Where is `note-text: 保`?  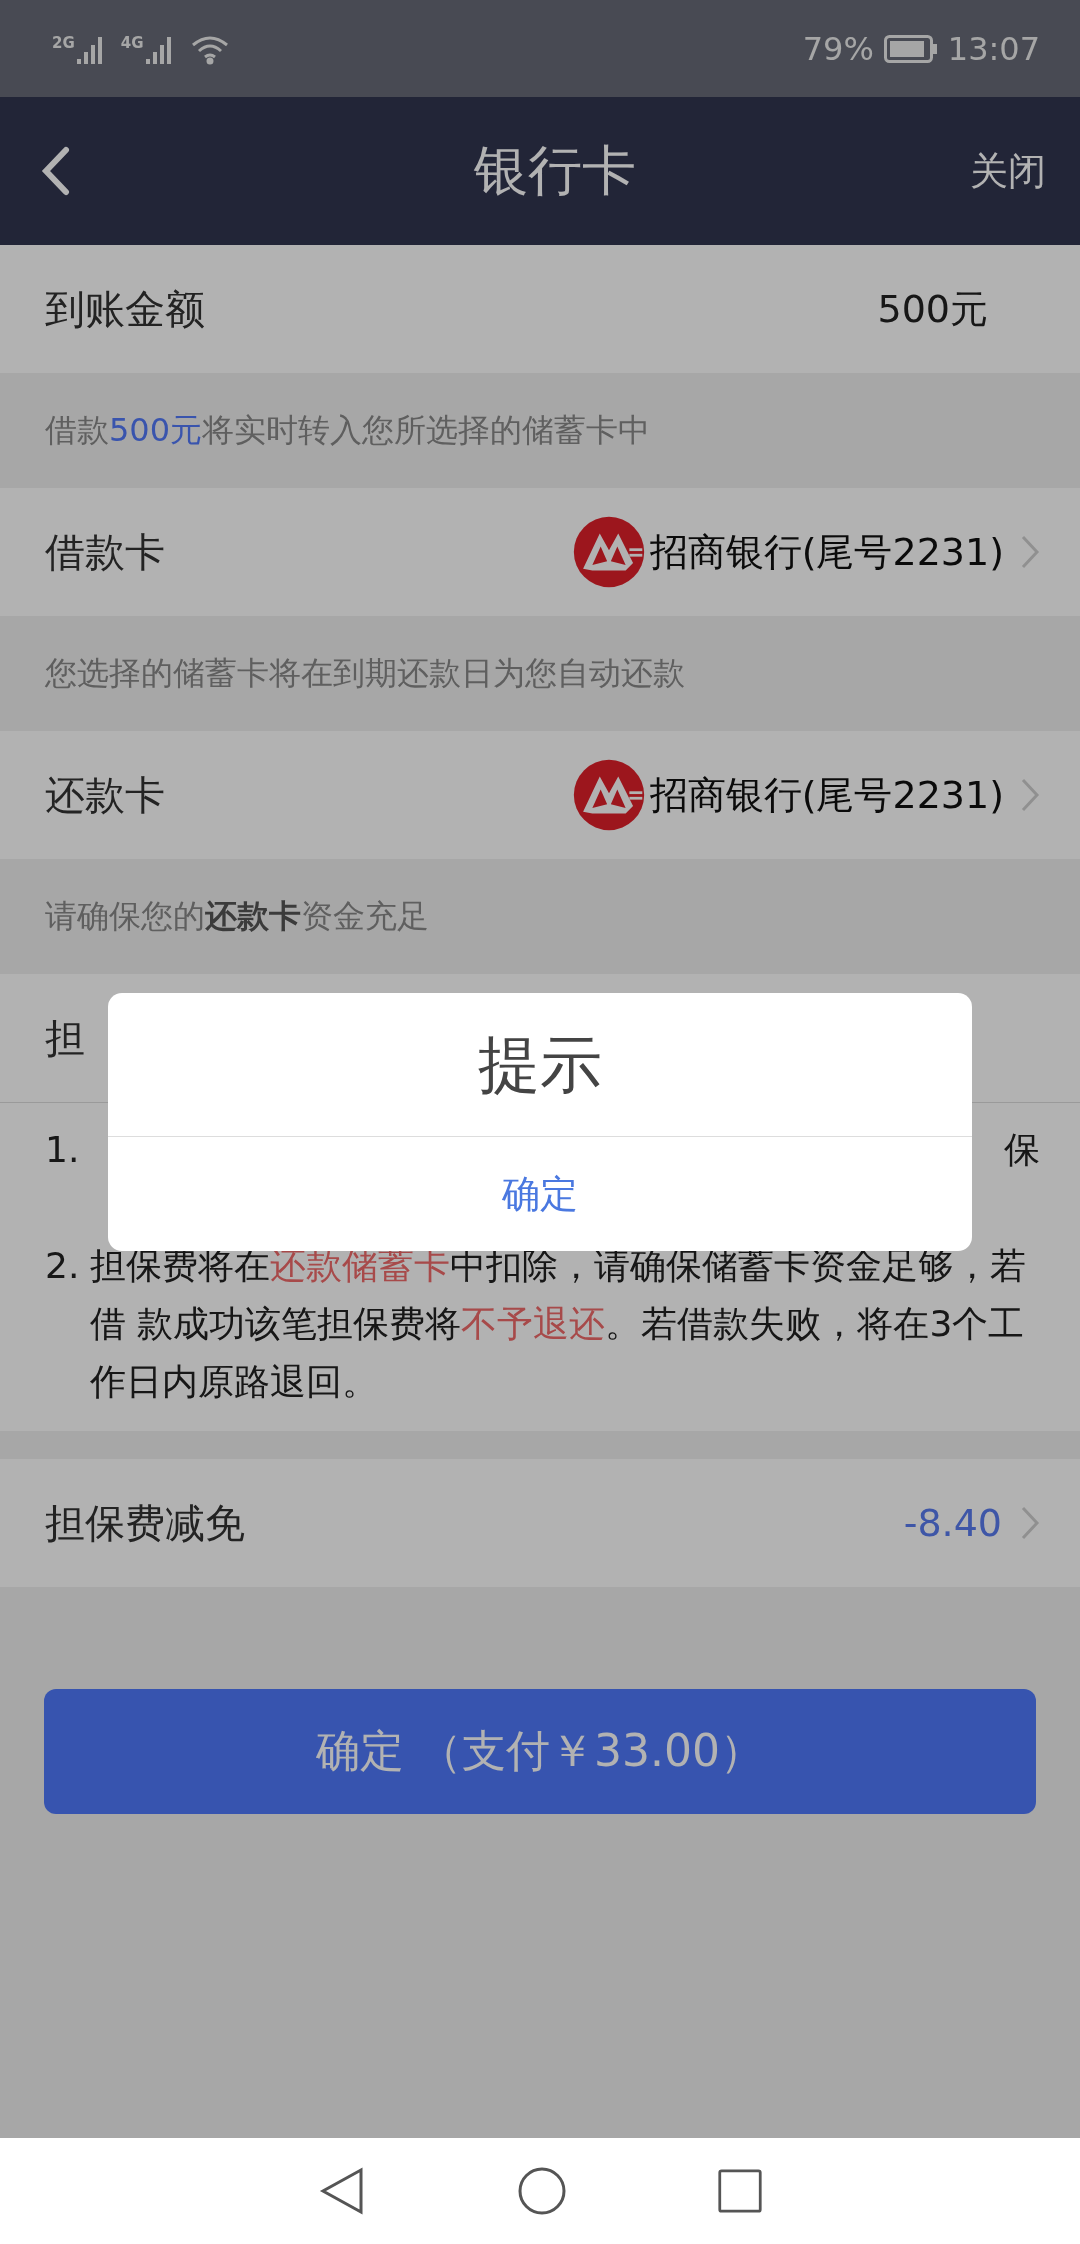 note-text: 保 is located at coordinates (1022, 1150).